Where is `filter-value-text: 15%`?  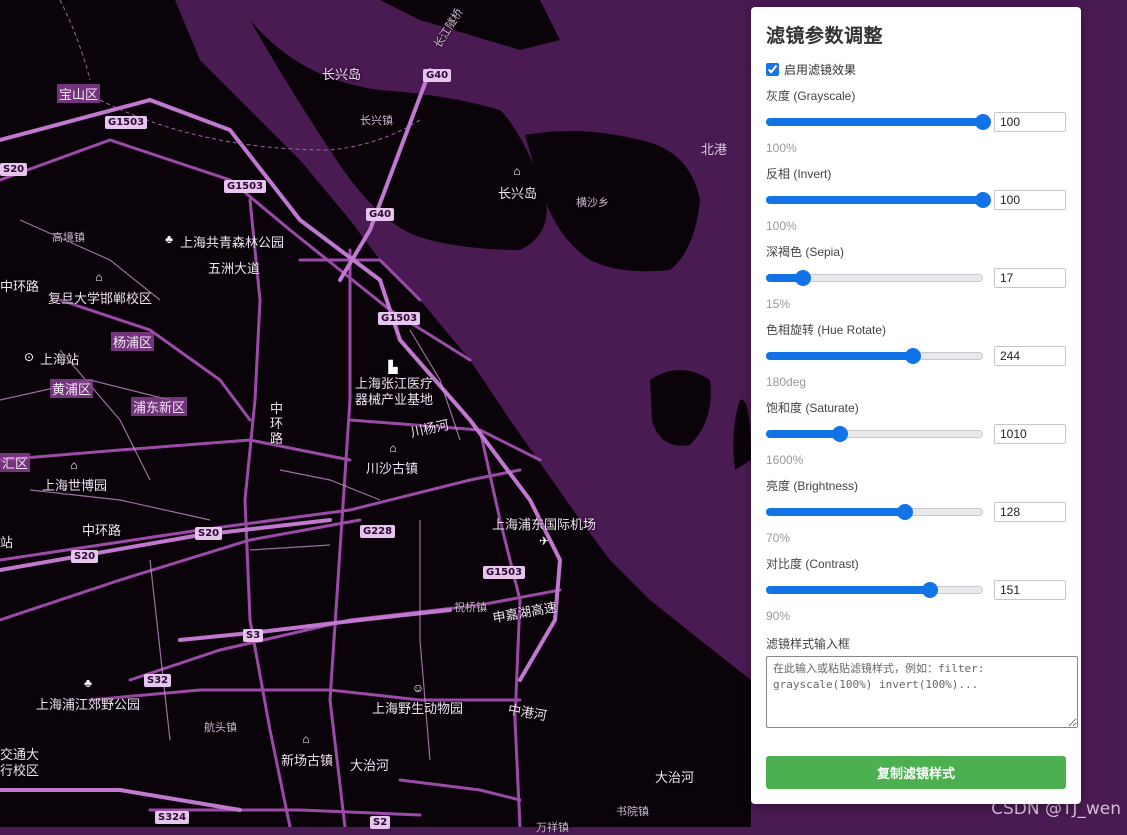
filter-value-text: 15% is located at coordinates (778, 304).